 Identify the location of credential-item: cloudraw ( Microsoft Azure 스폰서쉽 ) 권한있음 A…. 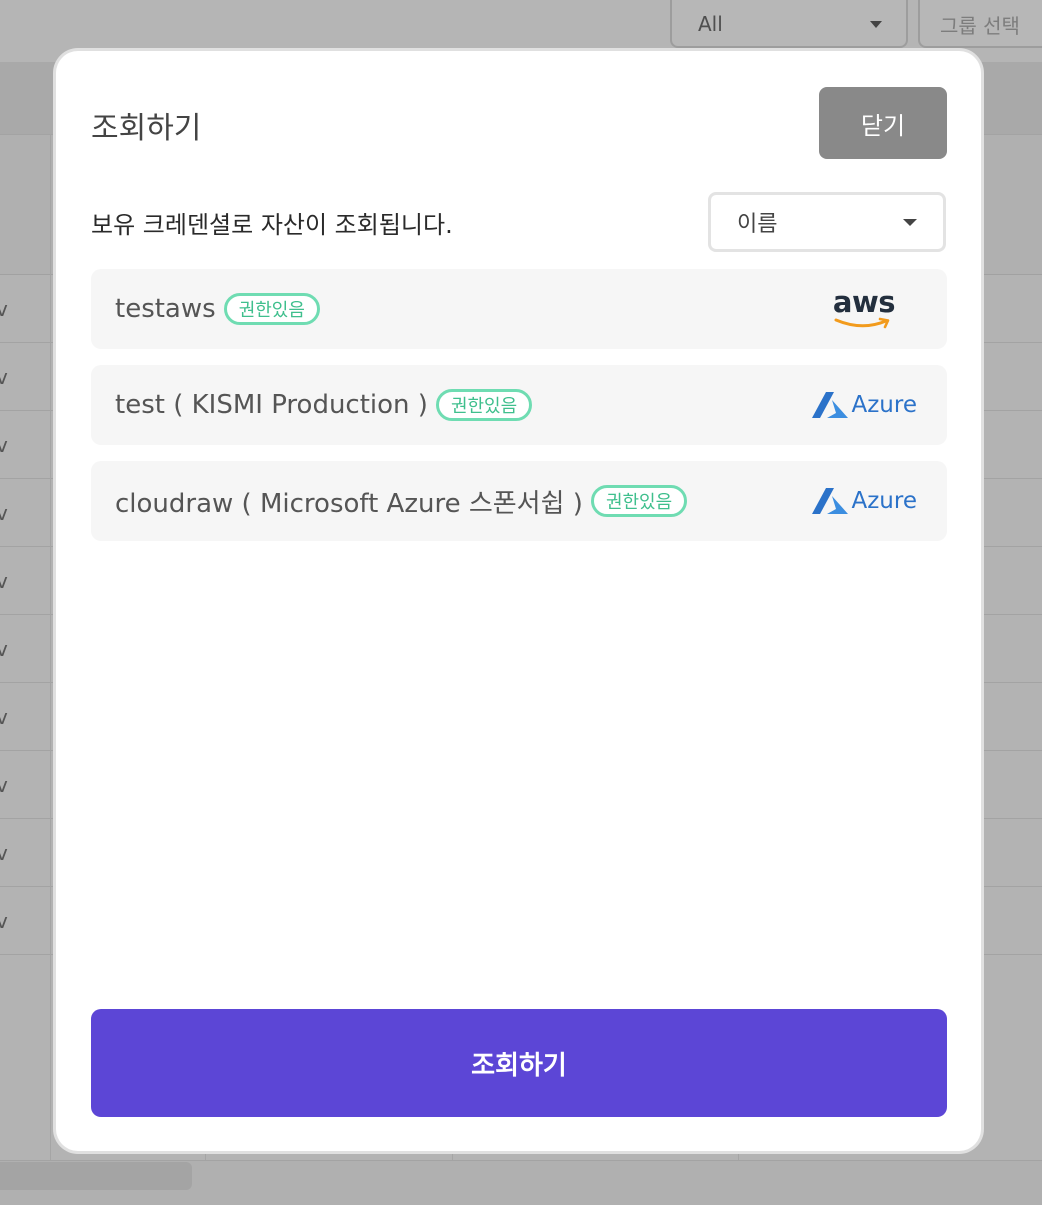
(519, 501).